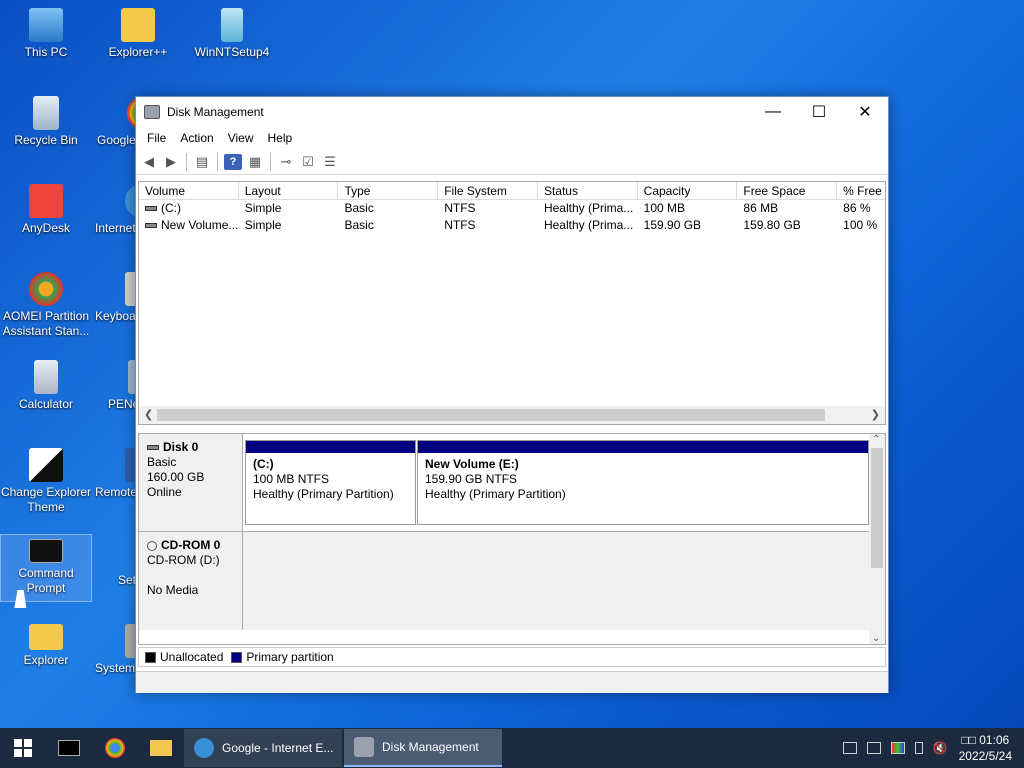 This screenshot has height=768, width=1024. I want to click on desktop-icon-set-resolution: Set Reso, so click(114, 562).